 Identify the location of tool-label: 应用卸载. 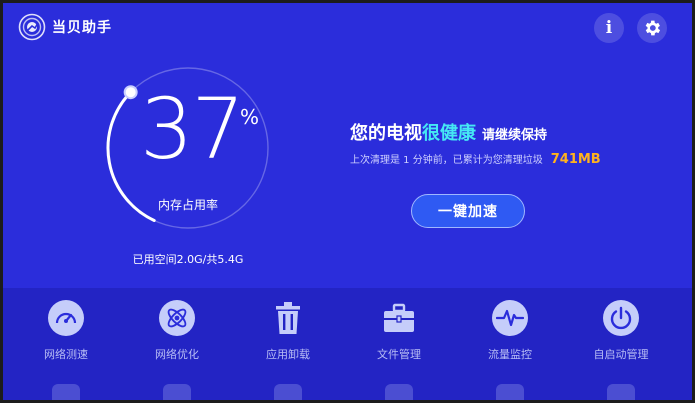
(288, 354).